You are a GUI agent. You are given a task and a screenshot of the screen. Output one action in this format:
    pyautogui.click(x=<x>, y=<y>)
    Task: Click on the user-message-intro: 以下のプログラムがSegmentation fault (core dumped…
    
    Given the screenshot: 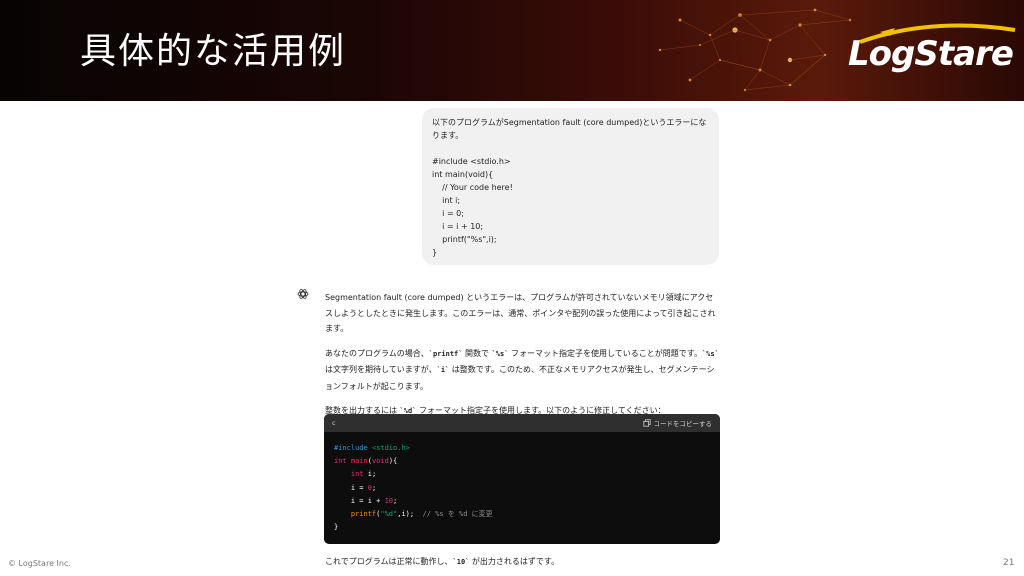 What is the action you would take?
    pyautogui.click(x=569, y=129)
    